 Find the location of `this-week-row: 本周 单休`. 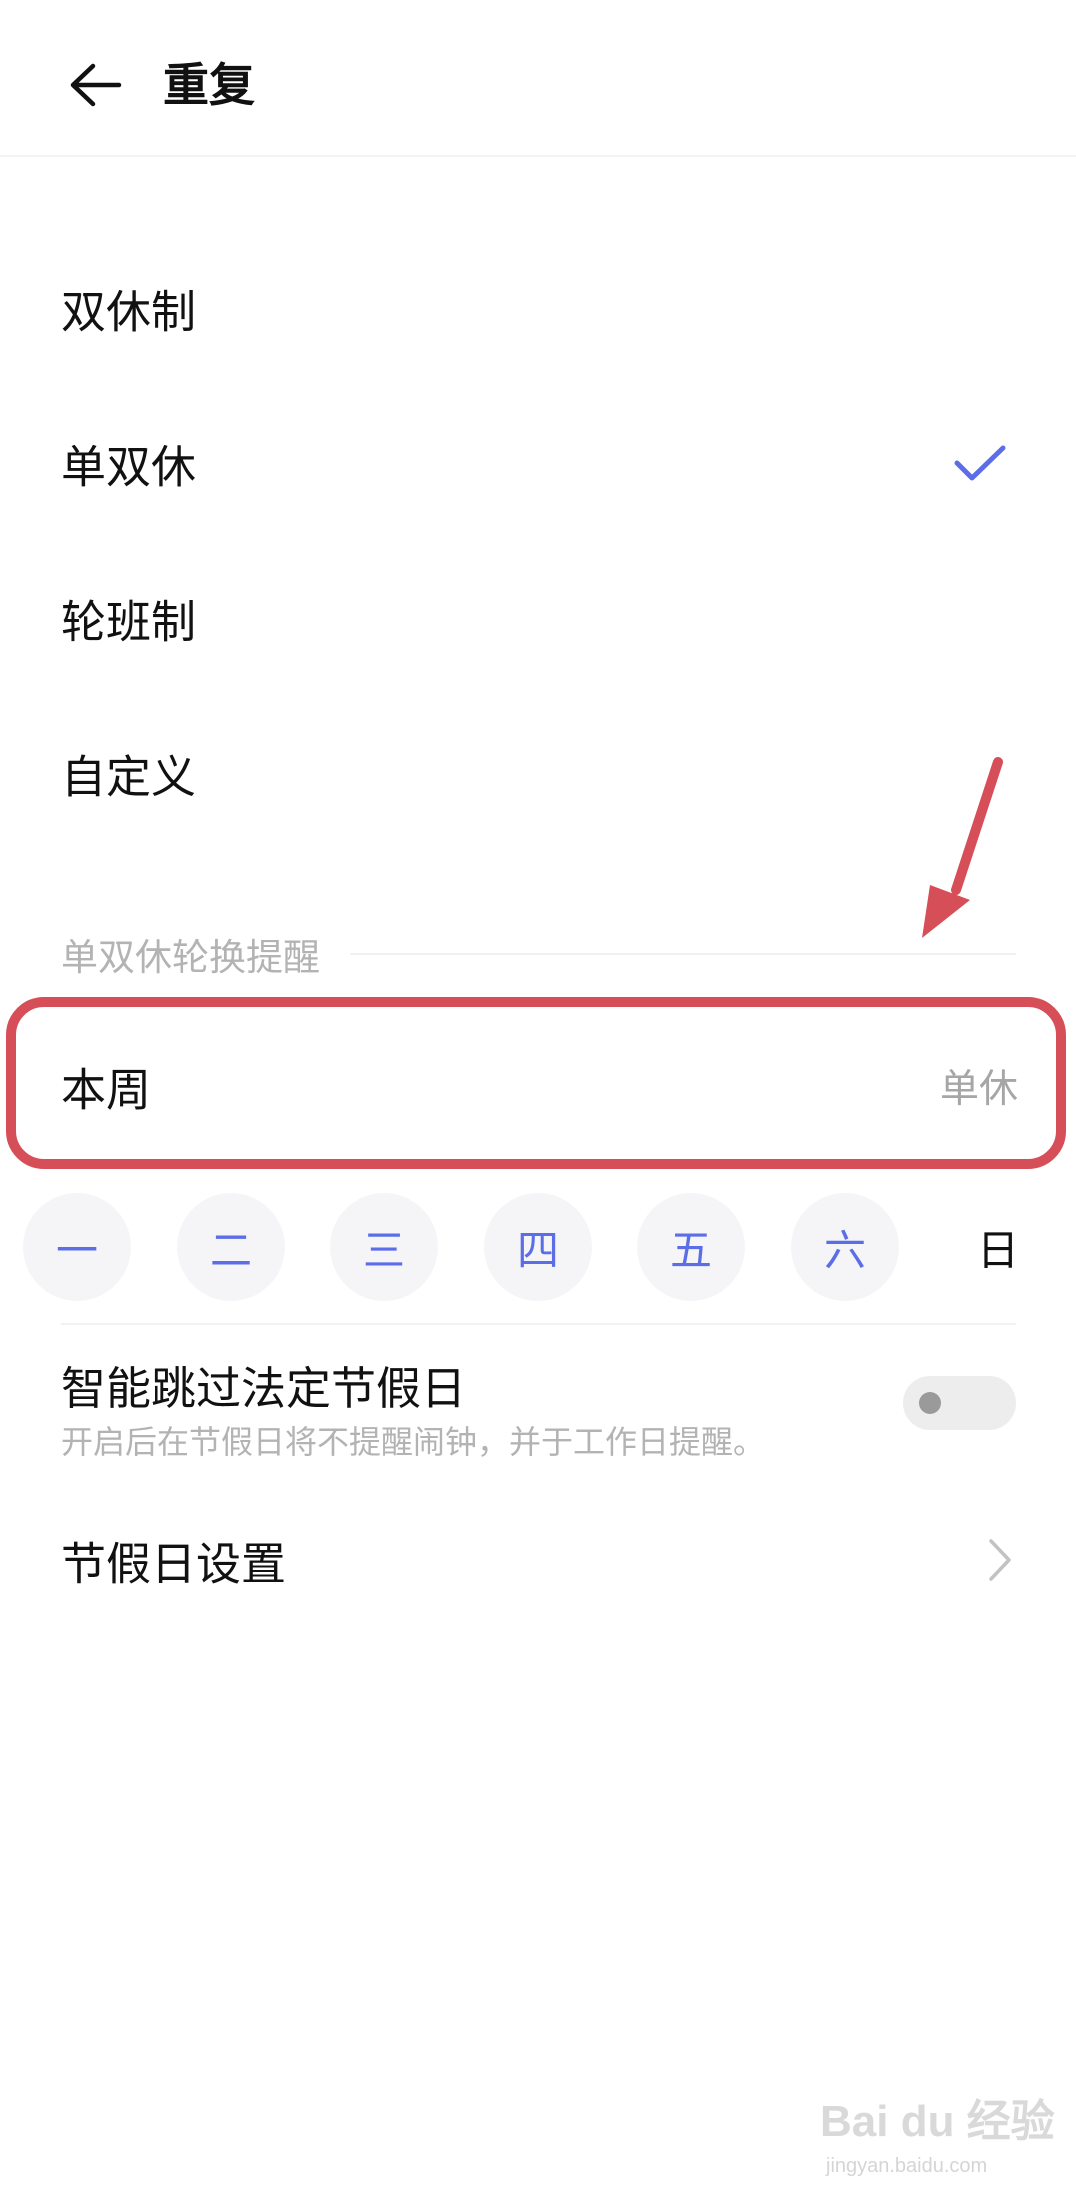

this-week-row: 本周 单休 is located at coordinates (540, 1086).